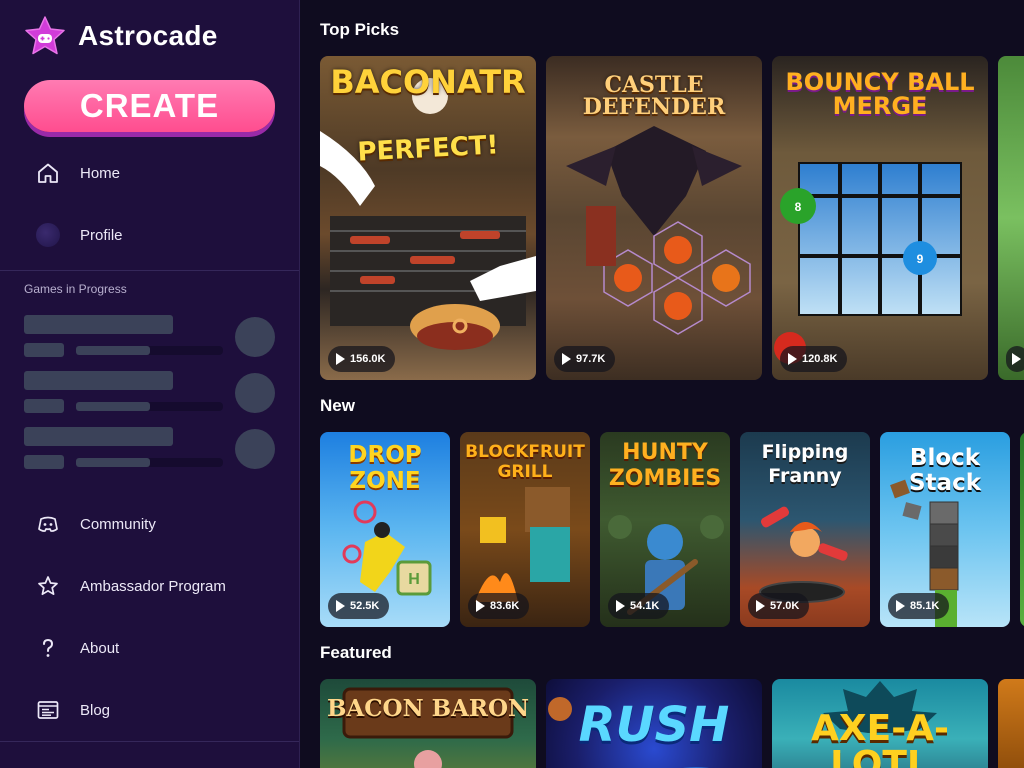 Image resolution: width=1024 pixels, height=768 pixels. What do you see at coordinates (525, 462) in the screenshot?
I see `game-title: BLOCKFRUIT GRILL` at bounding box center [525, 462].